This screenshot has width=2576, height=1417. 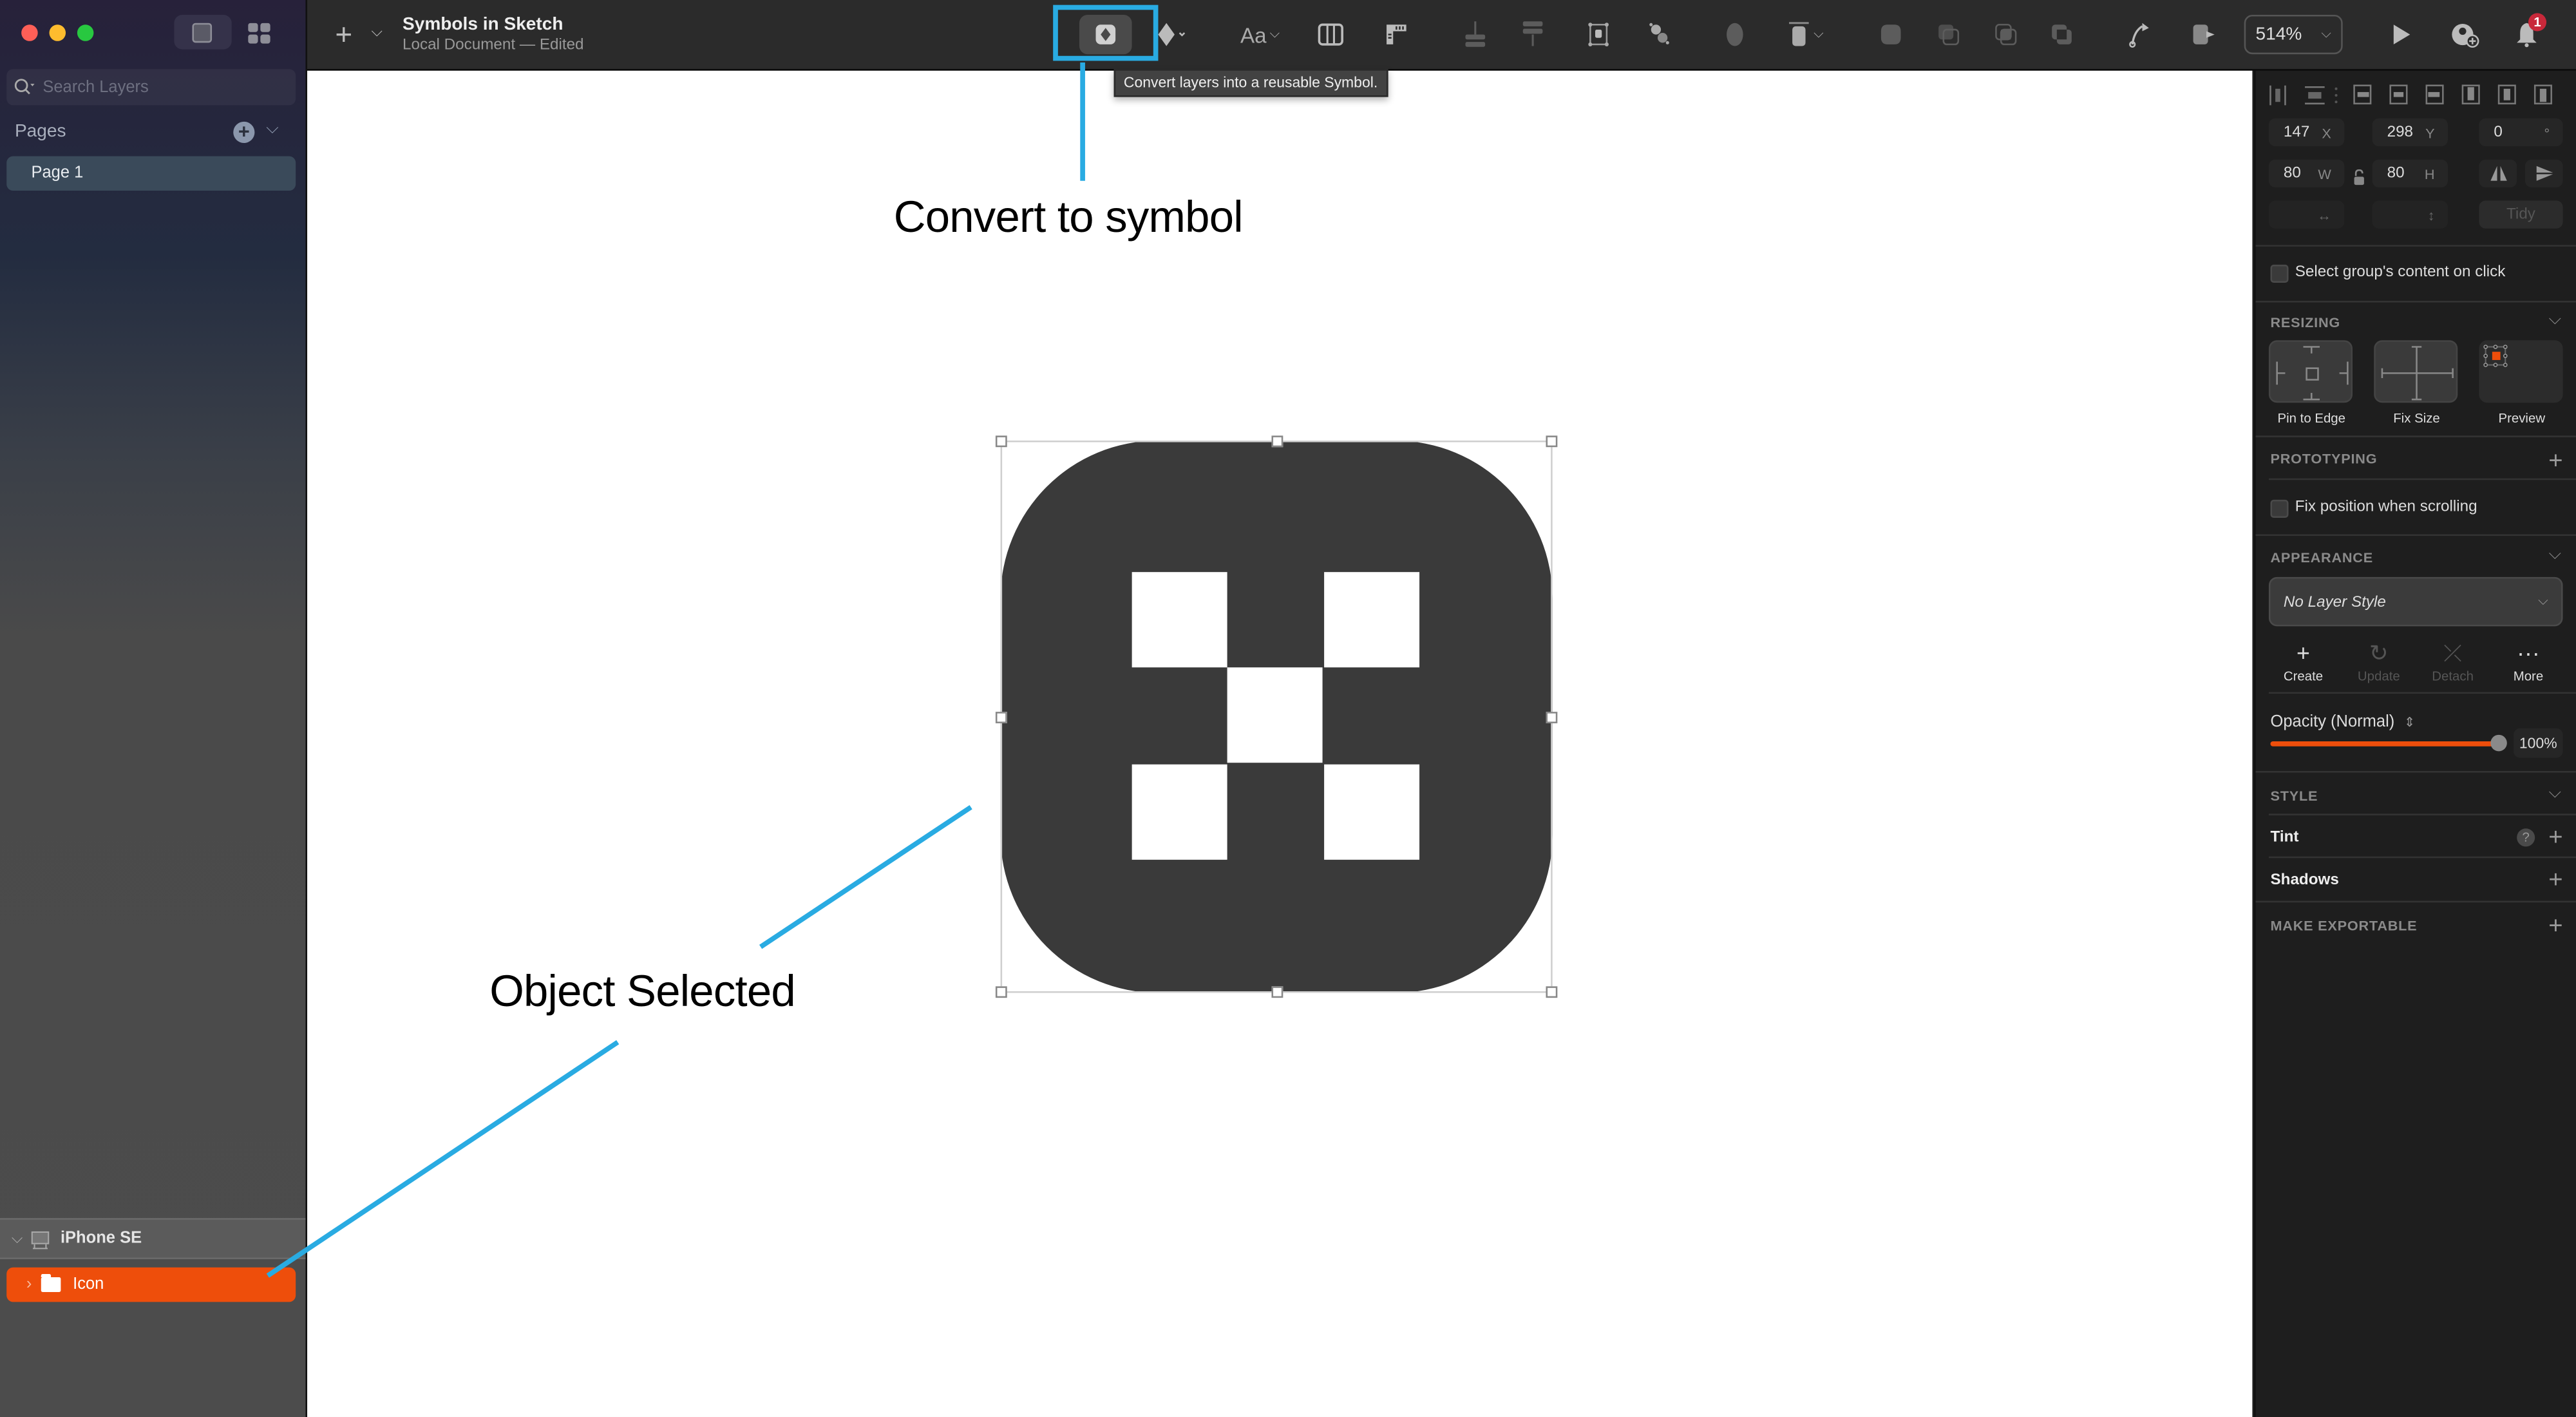 What do you see at coordinates (2062, 35) in the screenshot?
I see `difference-button` at bounding box center [2062, 35].